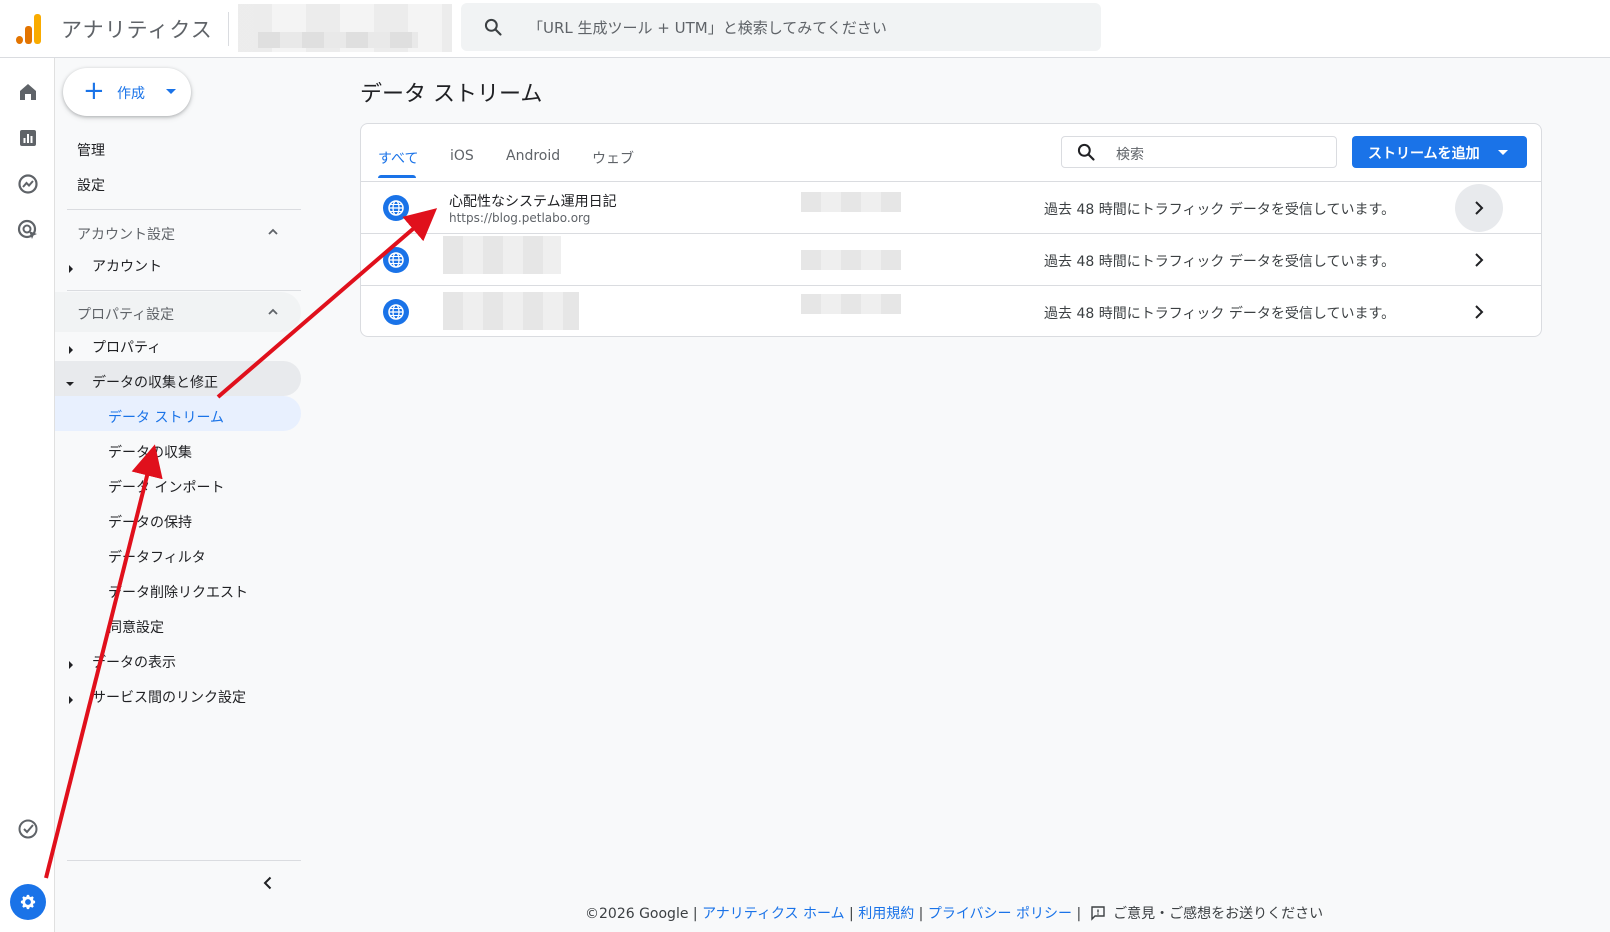 The height and width of the screenshot is (932, 1610). I want to click on add-stream-button: ストリームを追加, so click(1439, 152).